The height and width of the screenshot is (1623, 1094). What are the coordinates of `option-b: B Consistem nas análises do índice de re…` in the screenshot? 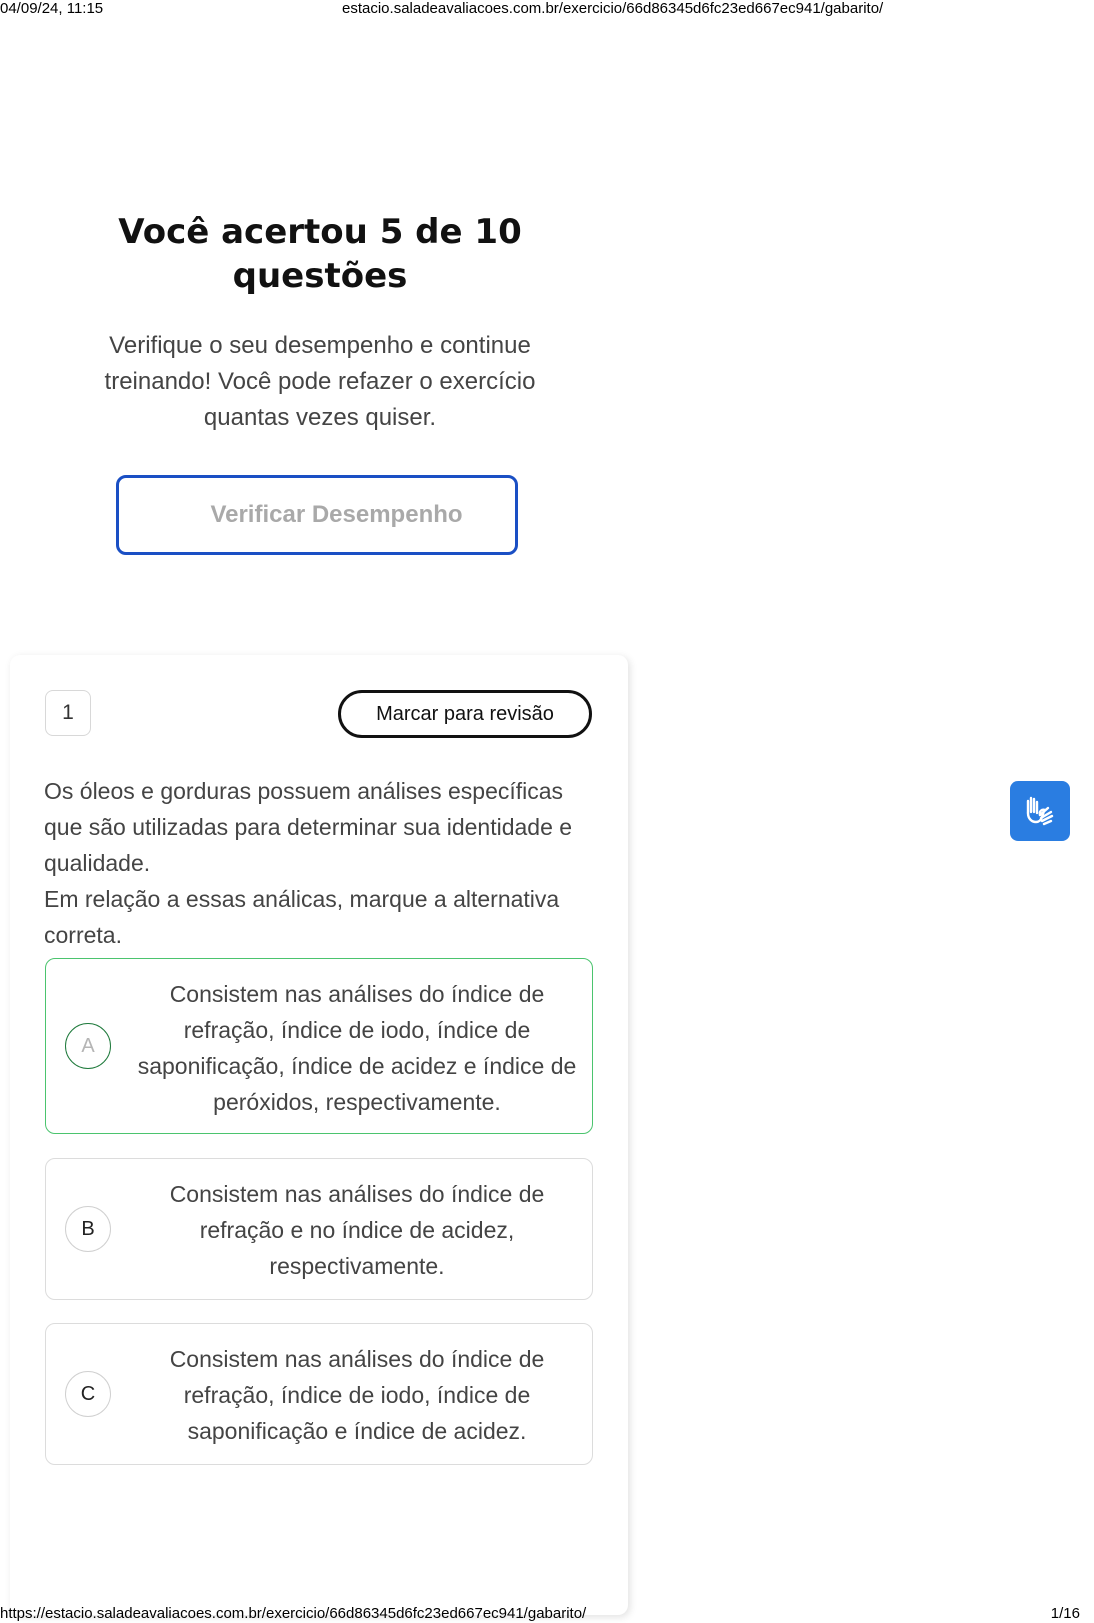 It's located at (319, 1229).